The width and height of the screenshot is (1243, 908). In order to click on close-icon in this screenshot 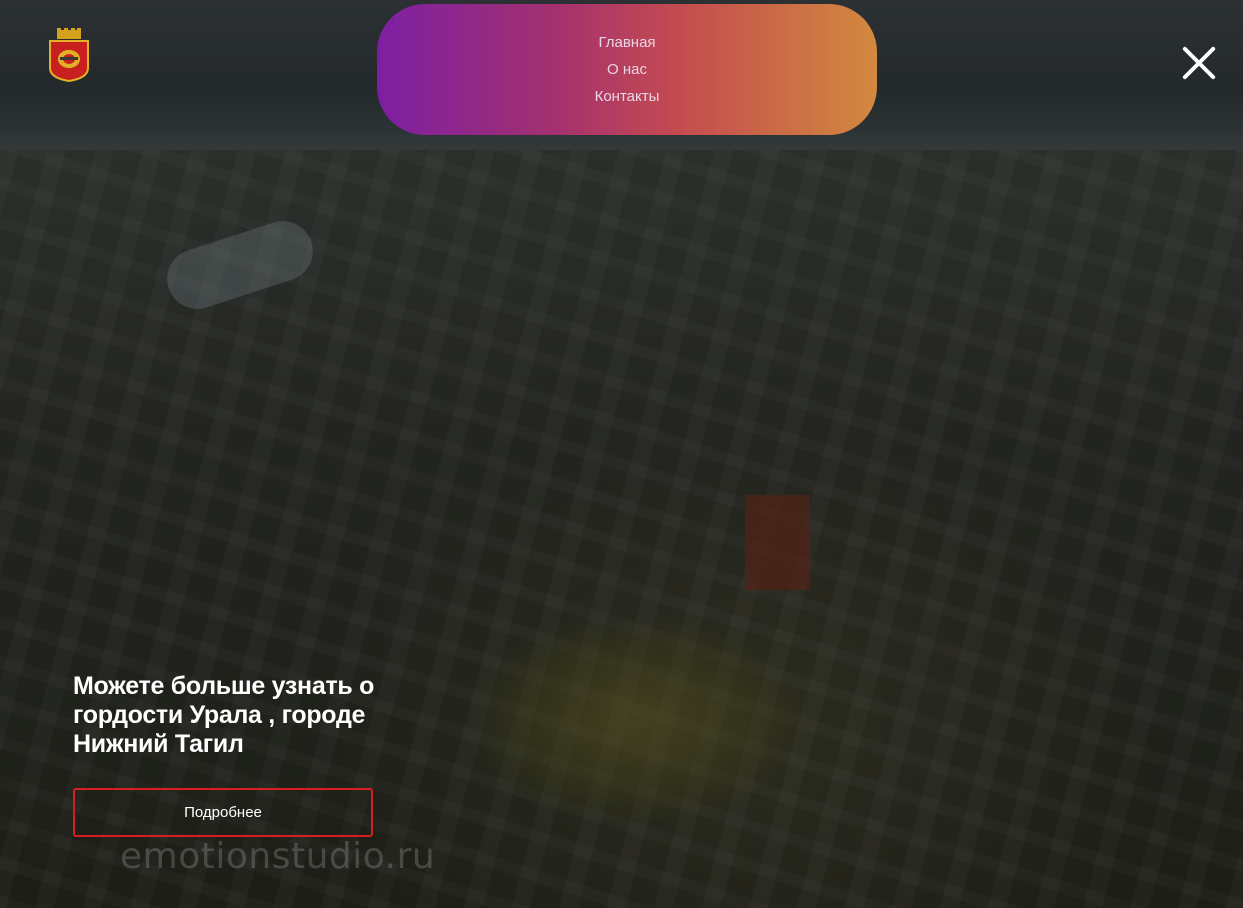, I will do `click(1199, 63)`.